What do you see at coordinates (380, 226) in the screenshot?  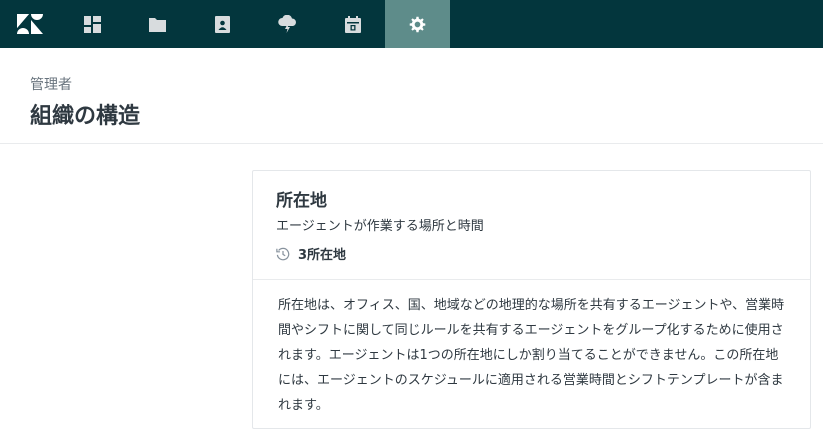 I see `card-subtitle: エージェントが作業する場所と時間` at bounding box center [380, 226].